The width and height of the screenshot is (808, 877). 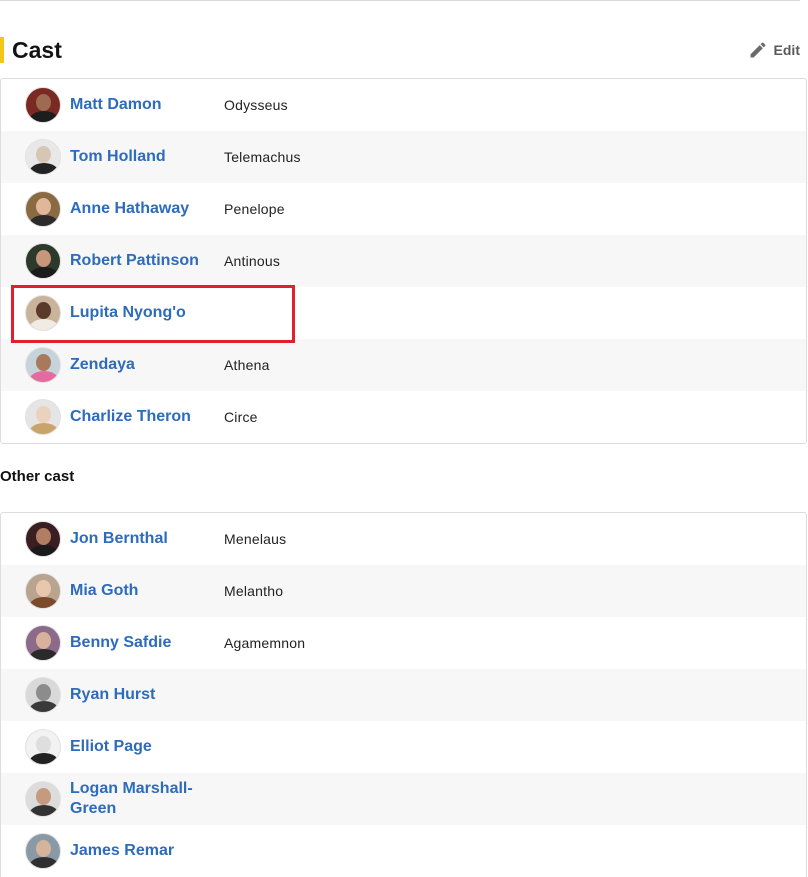 I want to click on character-name: Antinous, so click(x=252, y=261).